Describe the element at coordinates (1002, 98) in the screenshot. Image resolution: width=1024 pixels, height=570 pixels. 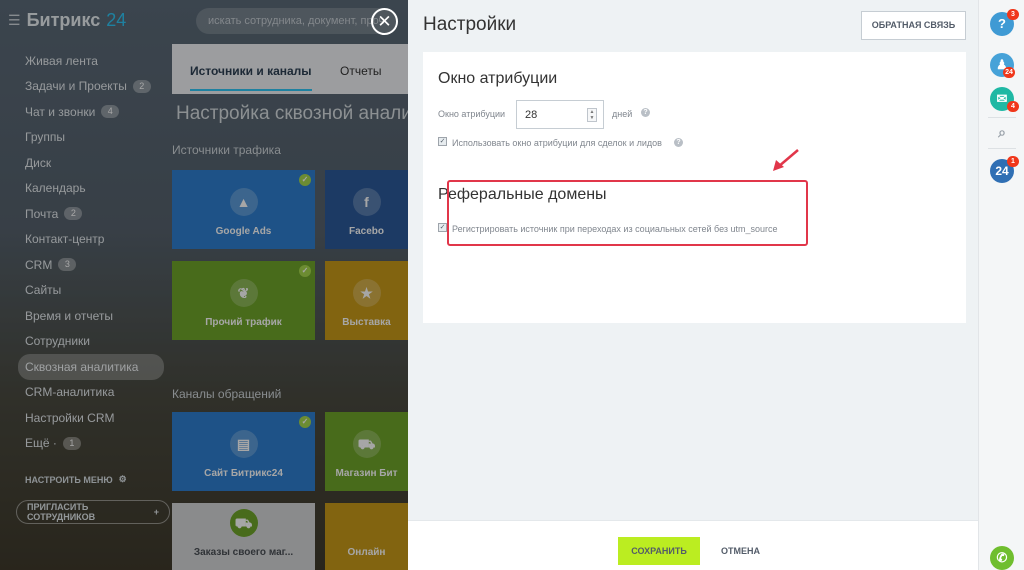
I see `chat-icon: ✉` at that location.